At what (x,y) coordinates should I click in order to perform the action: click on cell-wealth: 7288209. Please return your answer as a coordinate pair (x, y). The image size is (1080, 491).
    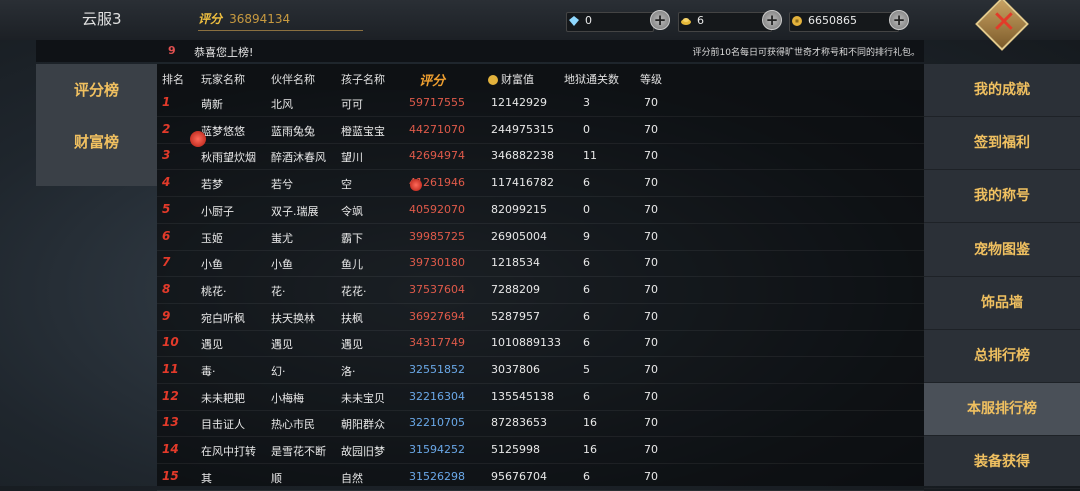
    Looking at the image, I should click on (515, 289).